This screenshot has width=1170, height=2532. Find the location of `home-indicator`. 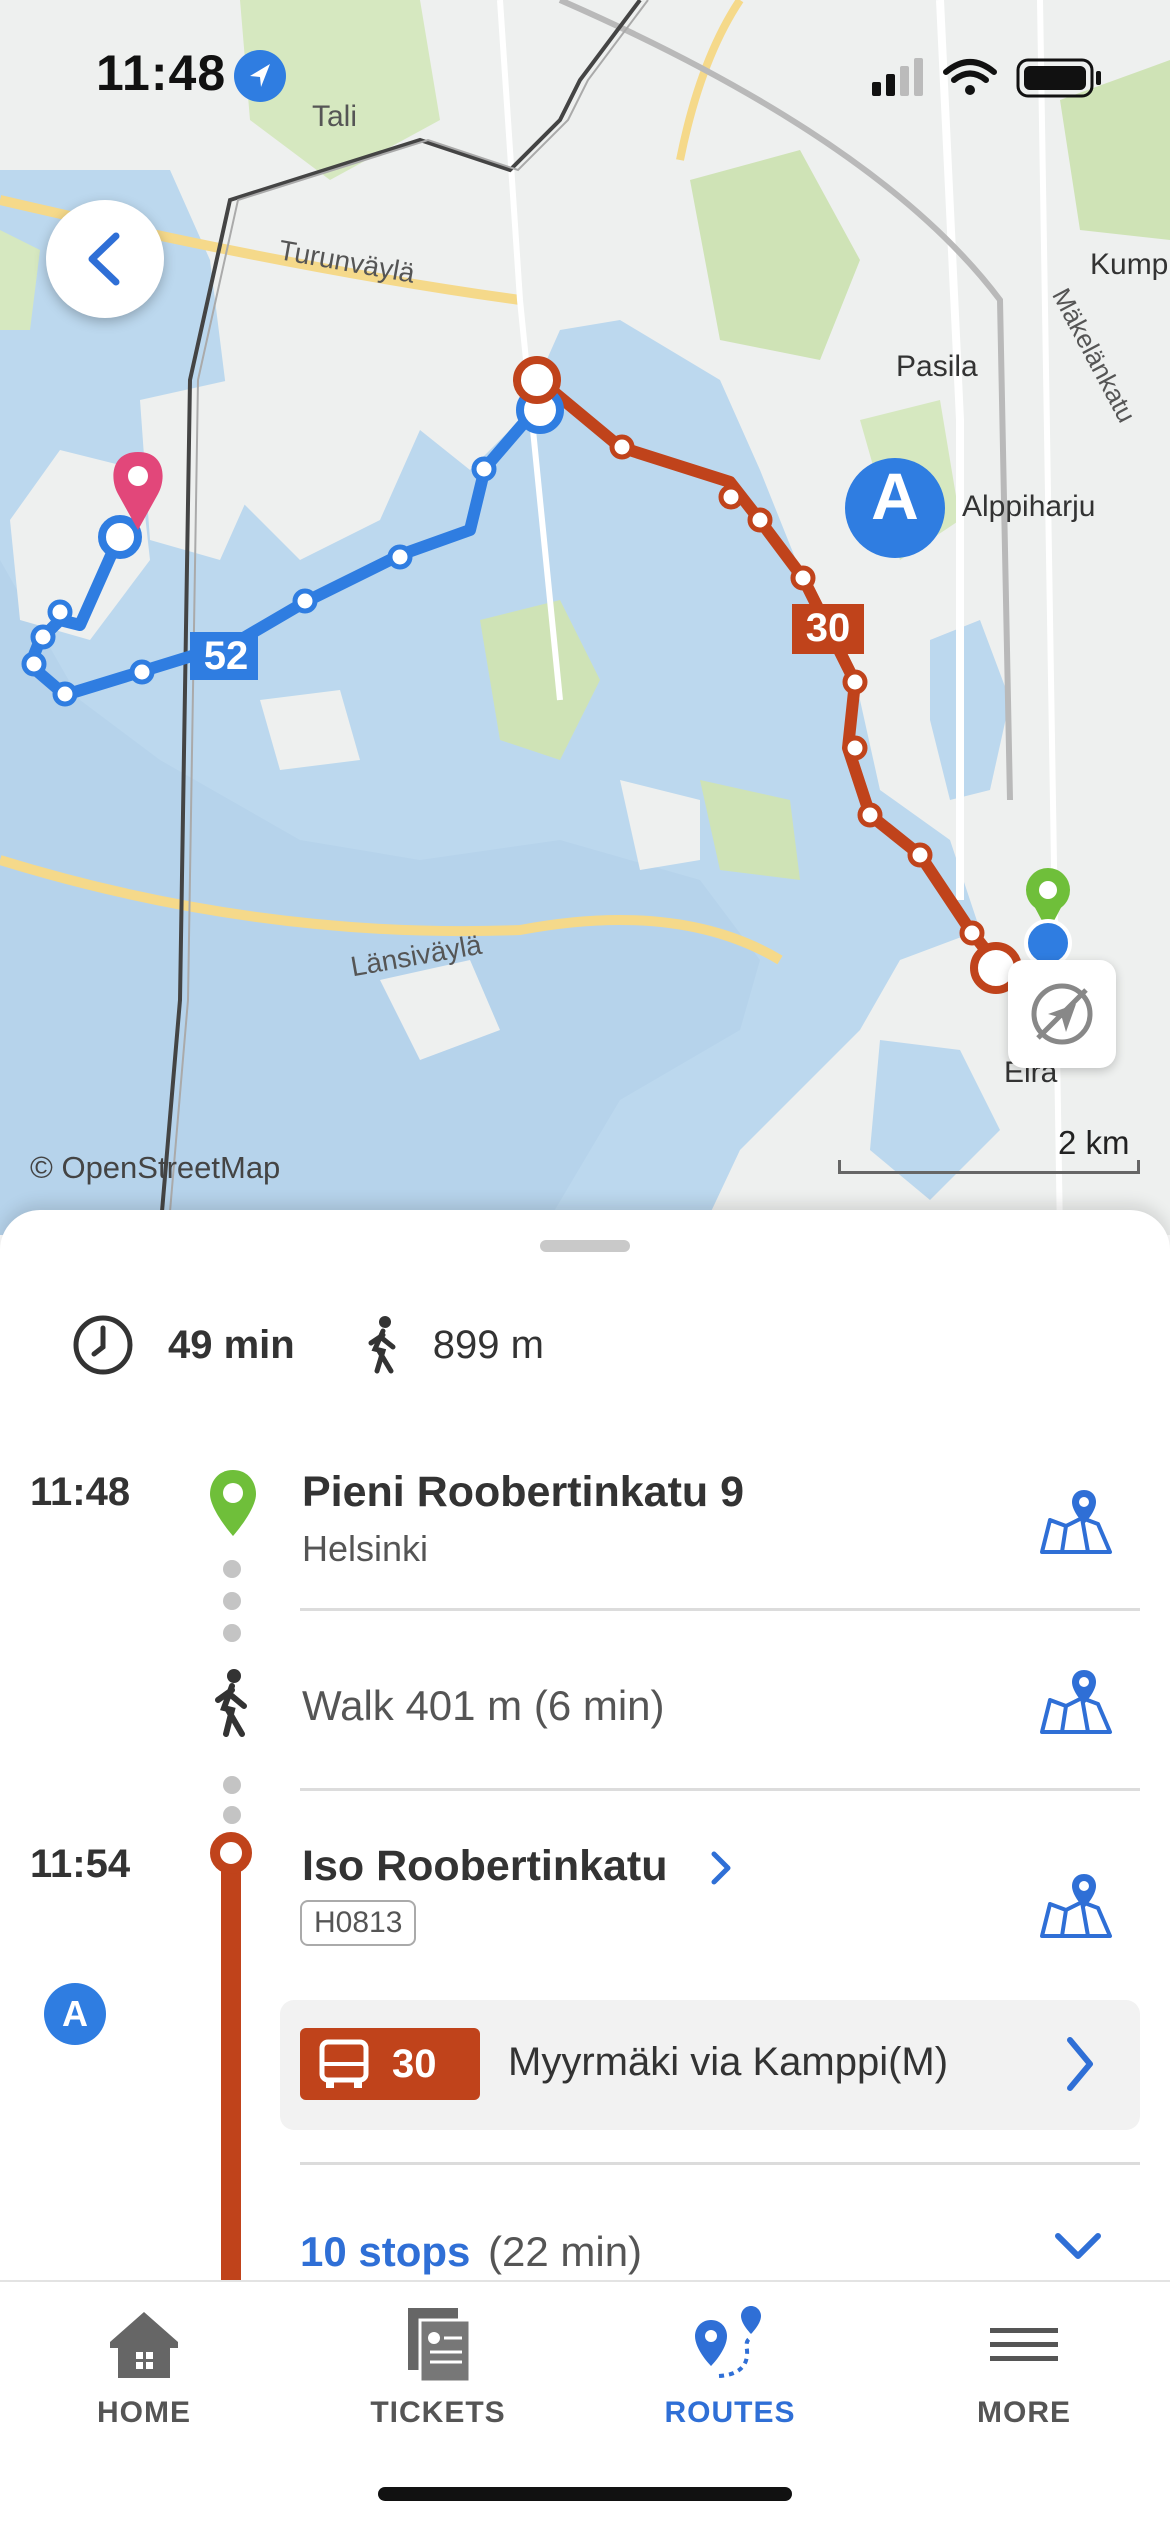

home-indicator is located at coordinates (585, 2494).